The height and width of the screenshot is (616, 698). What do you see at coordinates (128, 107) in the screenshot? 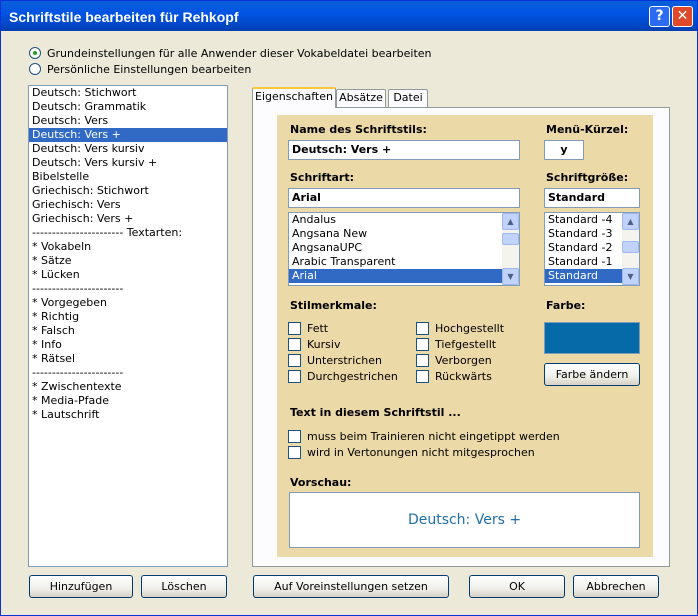
I see `list-item: Deutsch: Grammatik` at bounding box center [128, 107].